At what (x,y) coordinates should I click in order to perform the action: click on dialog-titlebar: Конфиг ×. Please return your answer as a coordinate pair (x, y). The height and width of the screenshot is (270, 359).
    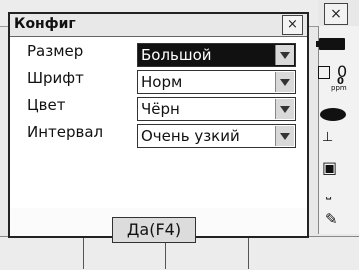
    Looking at the image, I should click on (158, 25).